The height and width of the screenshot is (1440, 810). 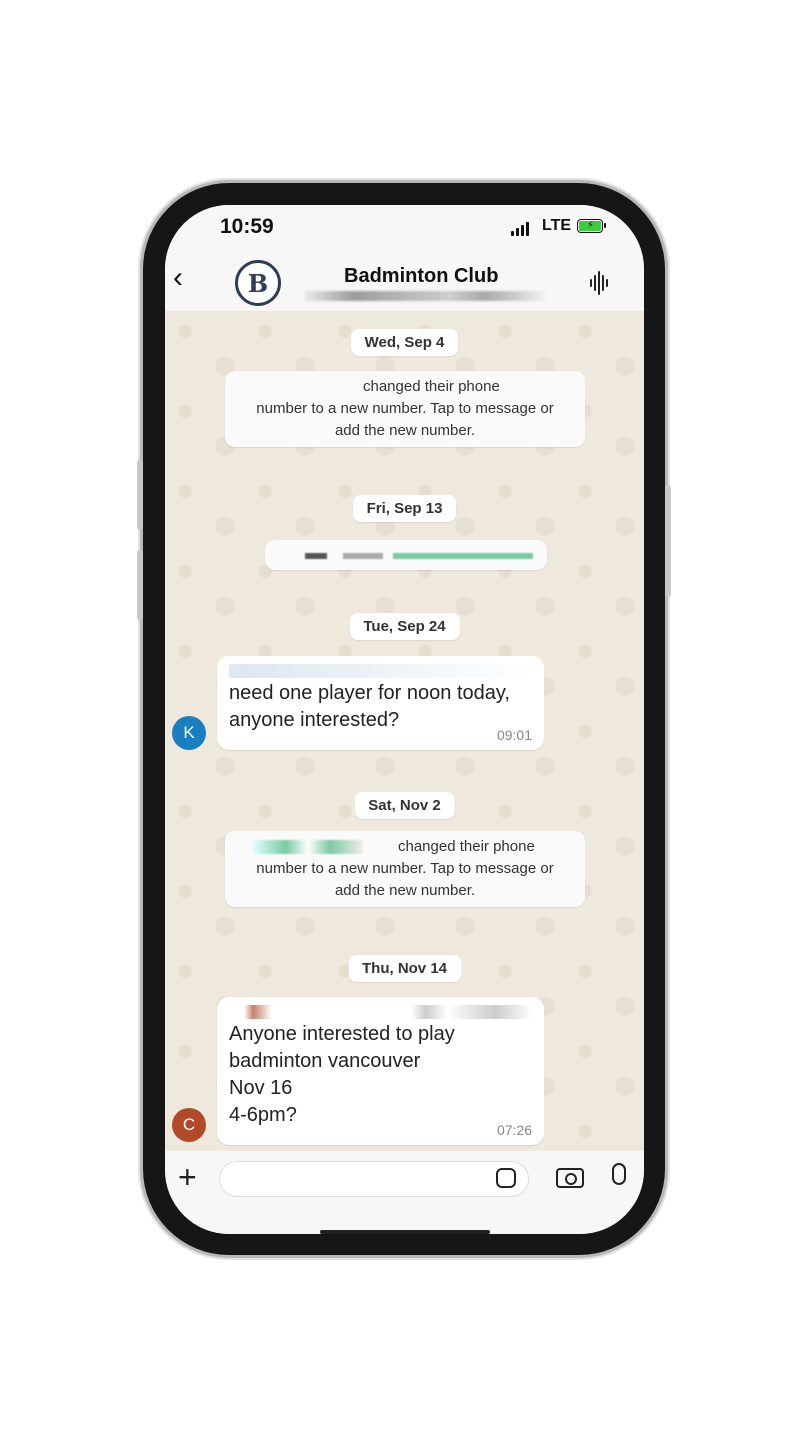 I want to click on blurred-members-list, so click(x=425, y=296).